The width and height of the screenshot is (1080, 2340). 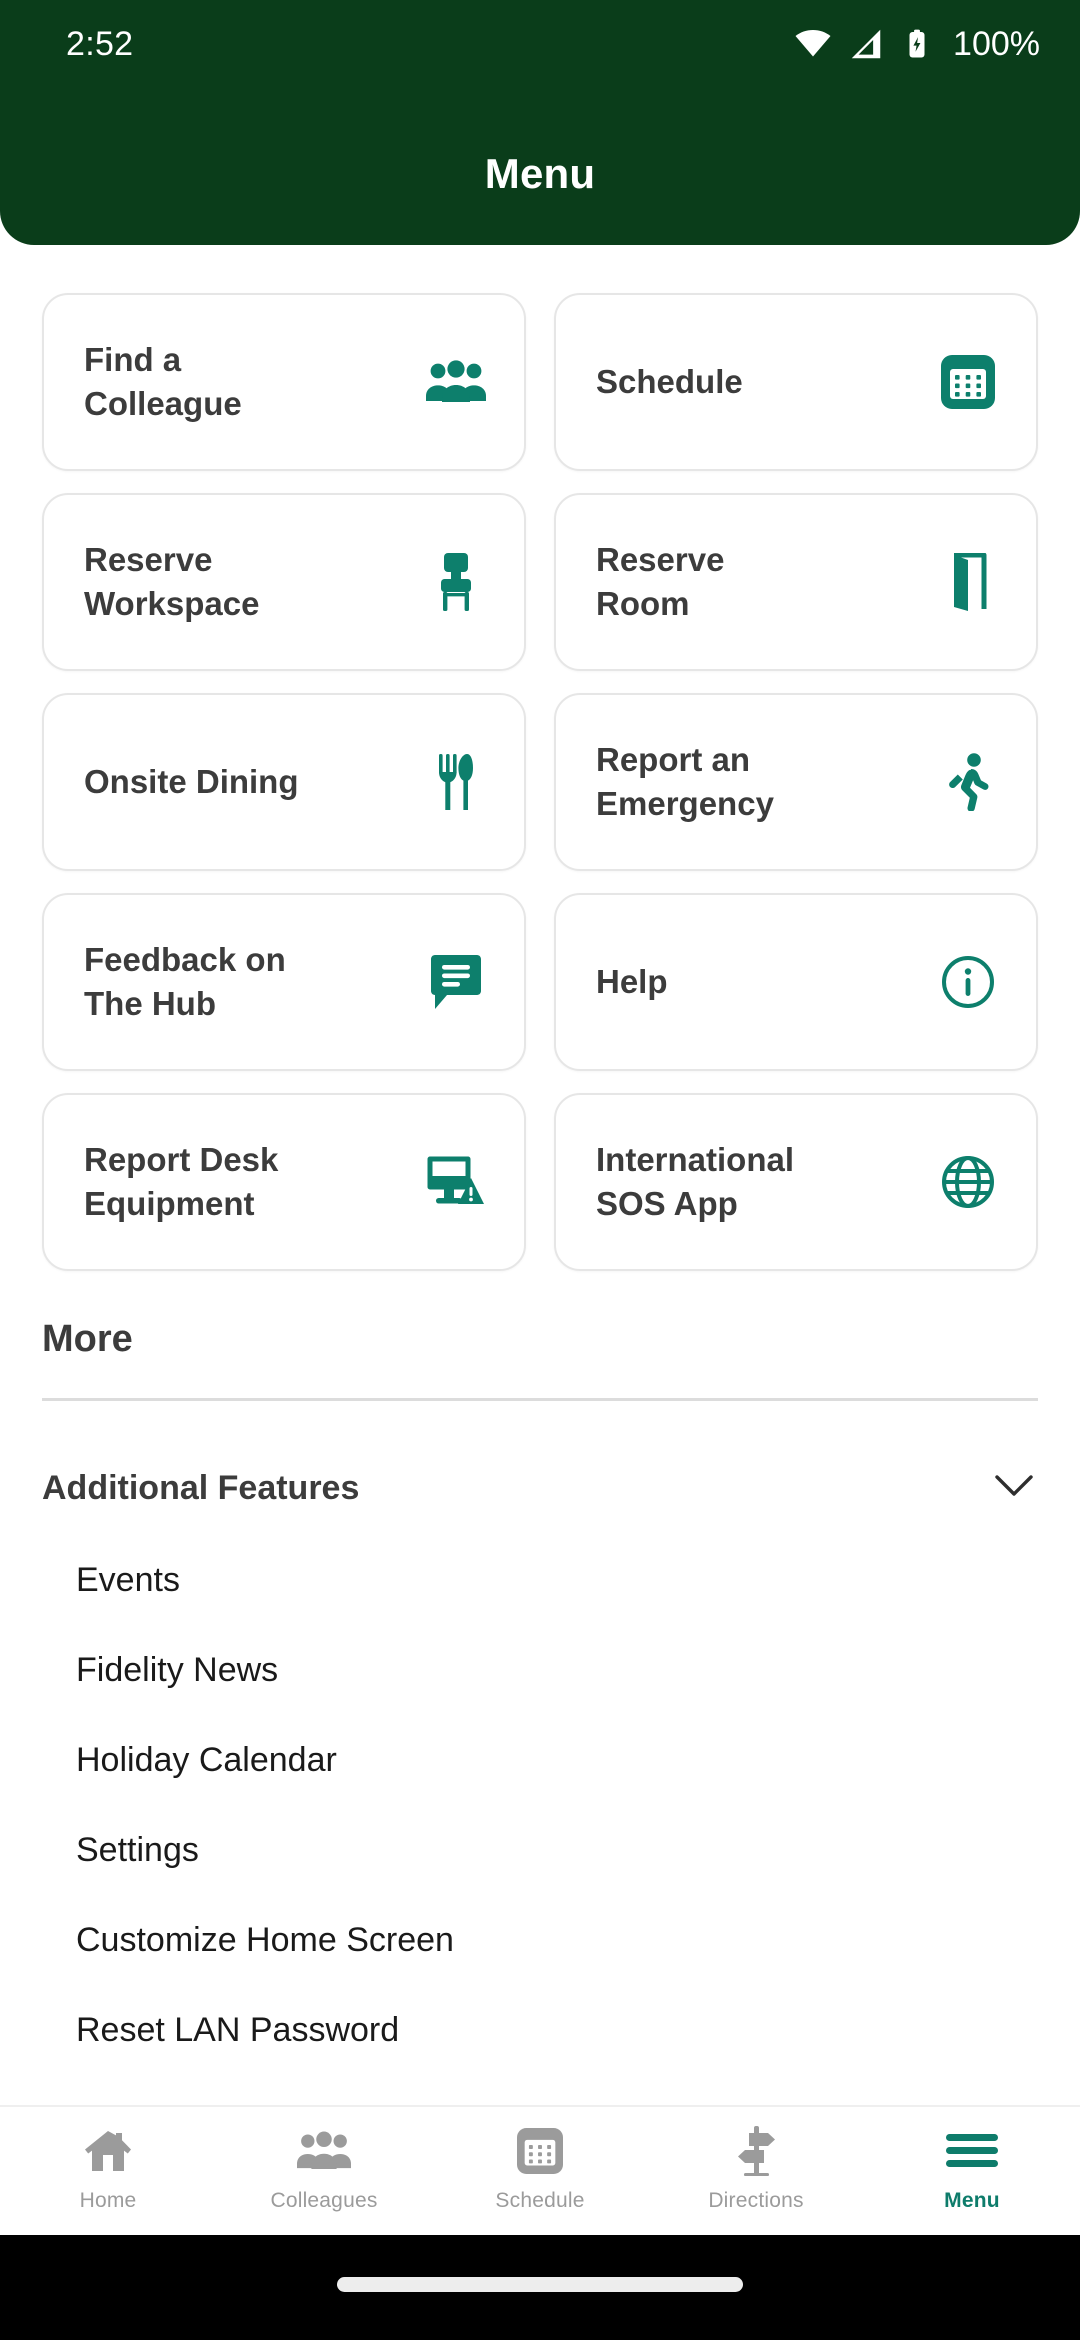 I want to click on chair-icon, so click(x=456, y=582).